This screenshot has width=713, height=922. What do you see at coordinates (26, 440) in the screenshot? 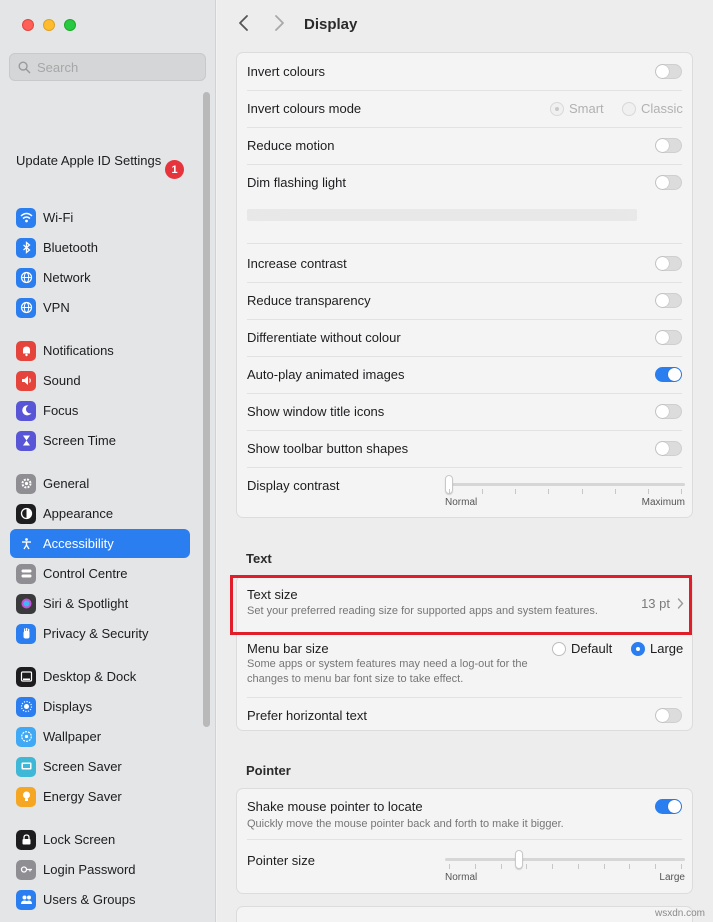
I see `hourglass-icon` at bounding box center [26, 440].